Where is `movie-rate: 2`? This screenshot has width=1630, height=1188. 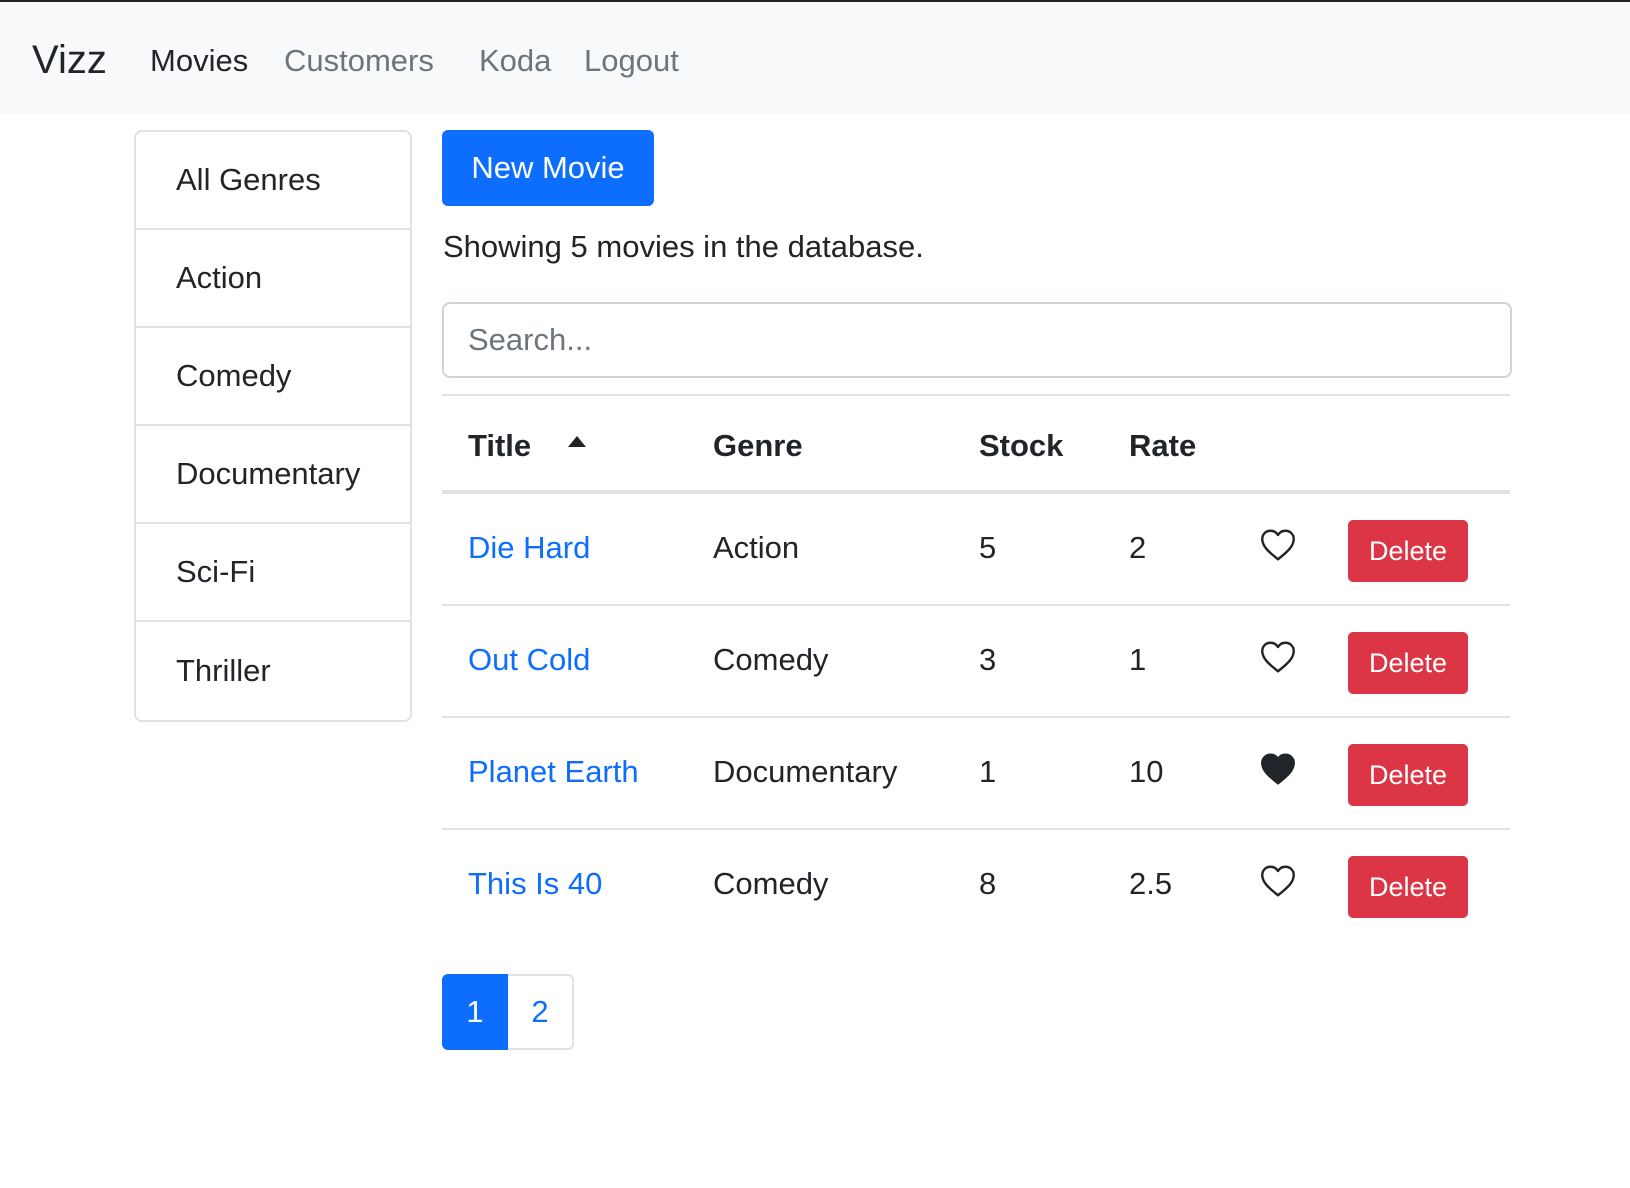 movie-rate: 2 is located at coordinates (1138, 547).